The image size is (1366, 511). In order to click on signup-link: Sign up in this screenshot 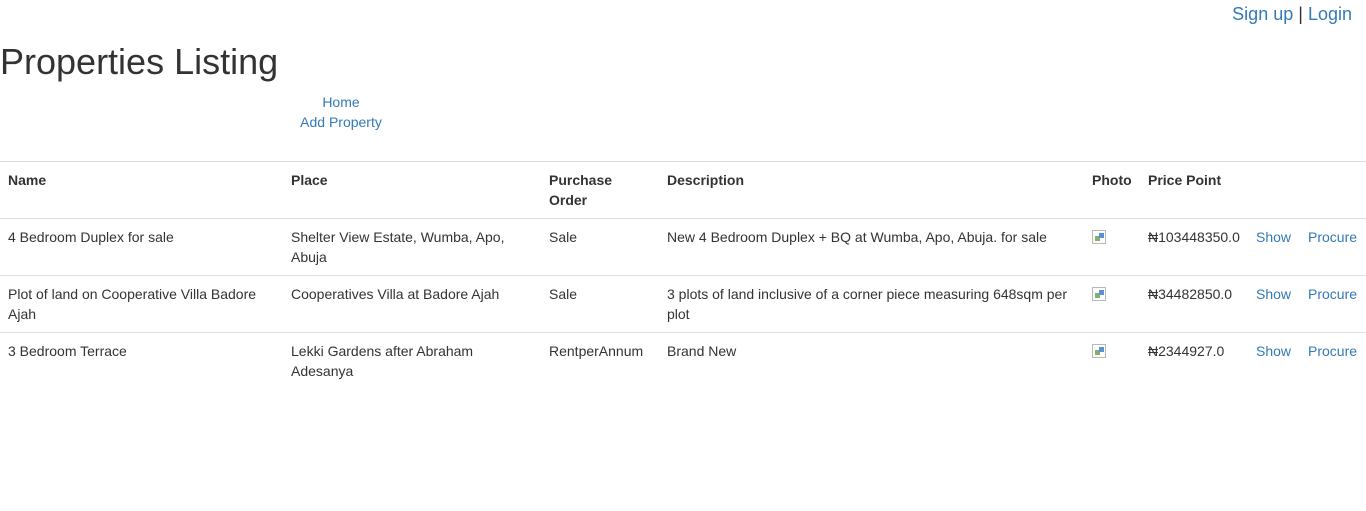, I will do `click(1262, 14)`.